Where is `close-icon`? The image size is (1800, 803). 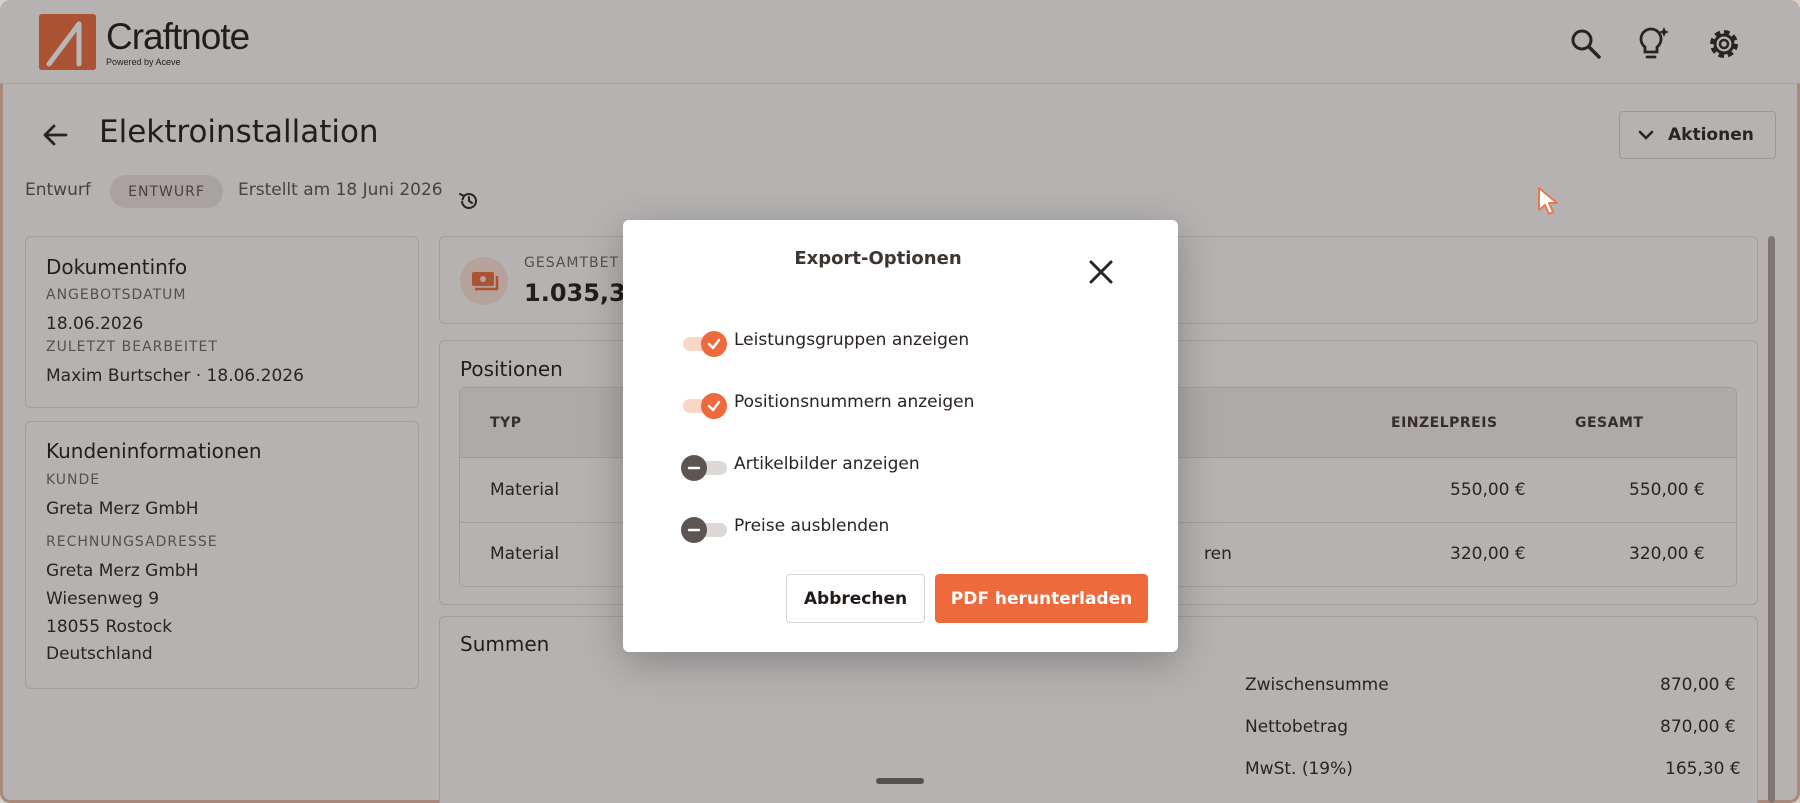
close-icon is located at coordinates (1101, 272).